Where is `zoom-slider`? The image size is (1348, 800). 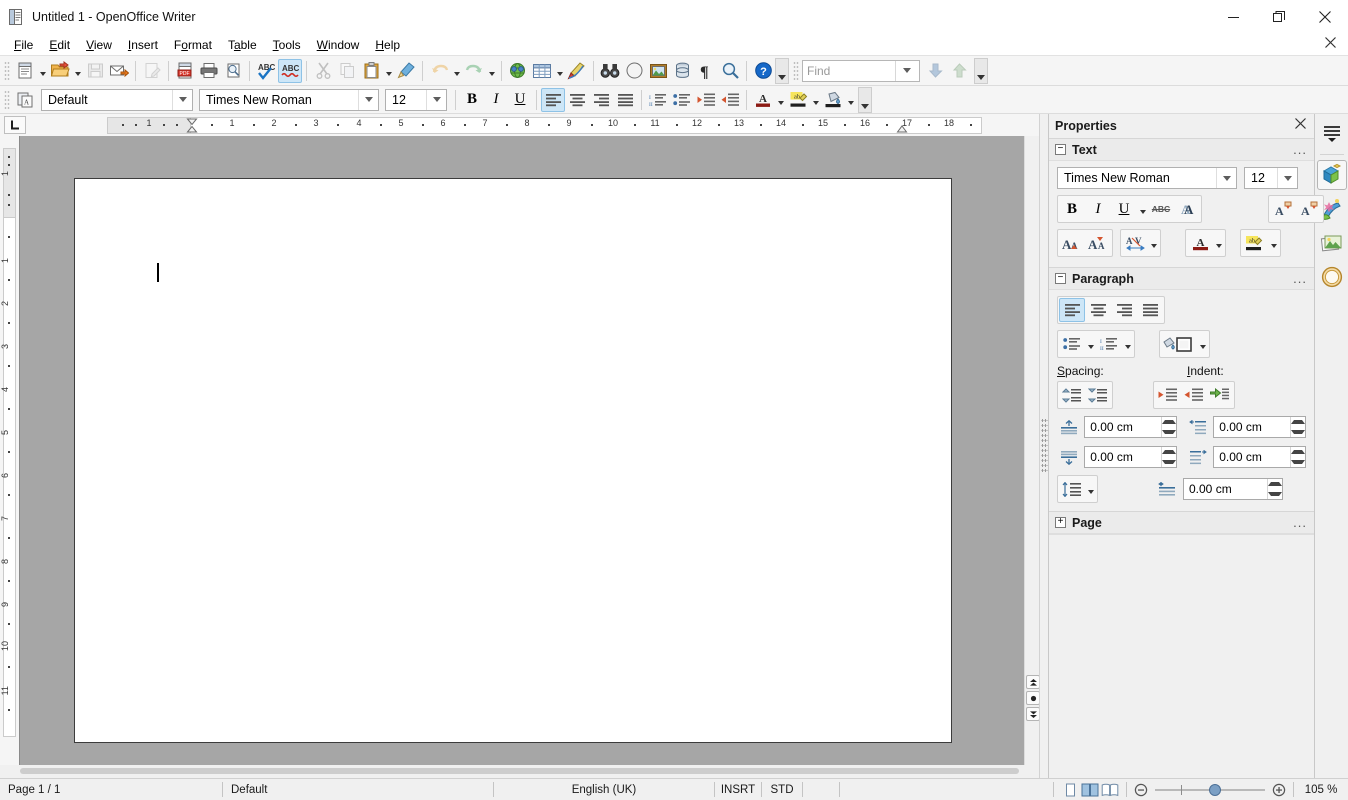
zoom-slider is located at coordinates (1210, 790).